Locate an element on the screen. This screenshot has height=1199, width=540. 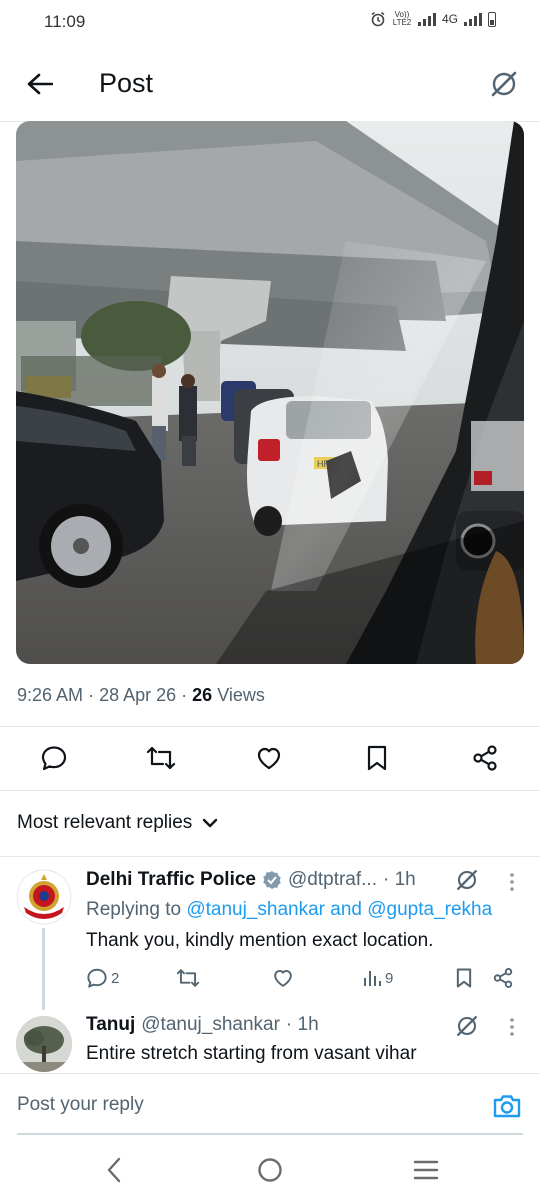
post-meta: 9:26 AM · 28 Apr 26 · 26 Views is located at coordinates (141, 695).